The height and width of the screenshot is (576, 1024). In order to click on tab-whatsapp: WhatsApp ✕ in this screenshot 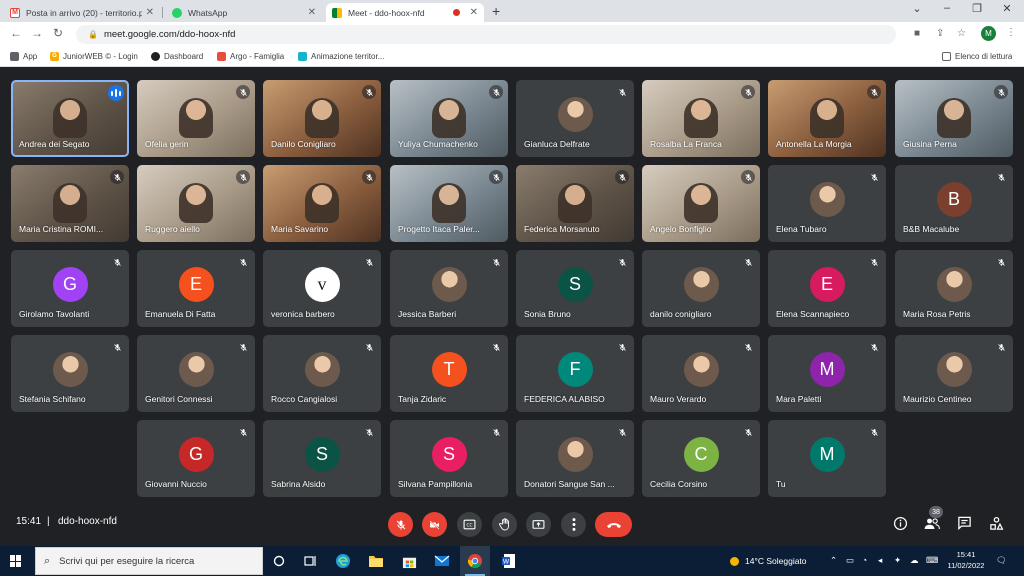, I will do `click(244, 12)`.